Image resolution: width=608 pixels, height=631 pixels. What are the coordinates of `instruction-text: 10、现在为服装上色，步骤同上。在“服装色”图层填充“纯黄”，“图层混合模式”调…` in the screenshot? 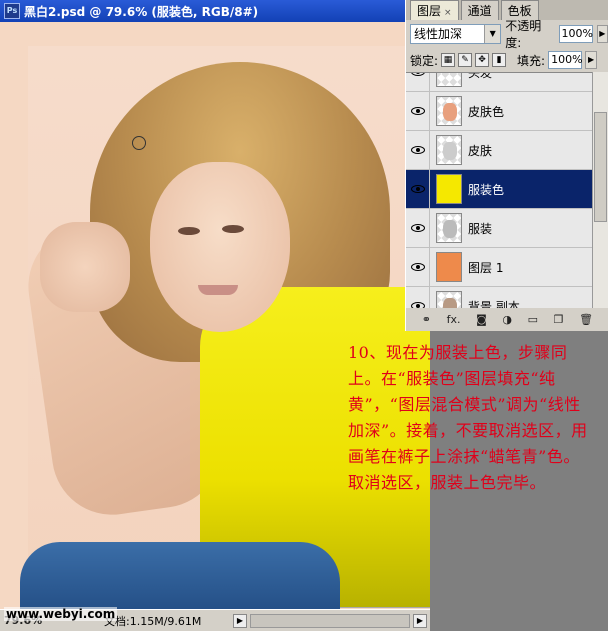 It's located at (468, 417).